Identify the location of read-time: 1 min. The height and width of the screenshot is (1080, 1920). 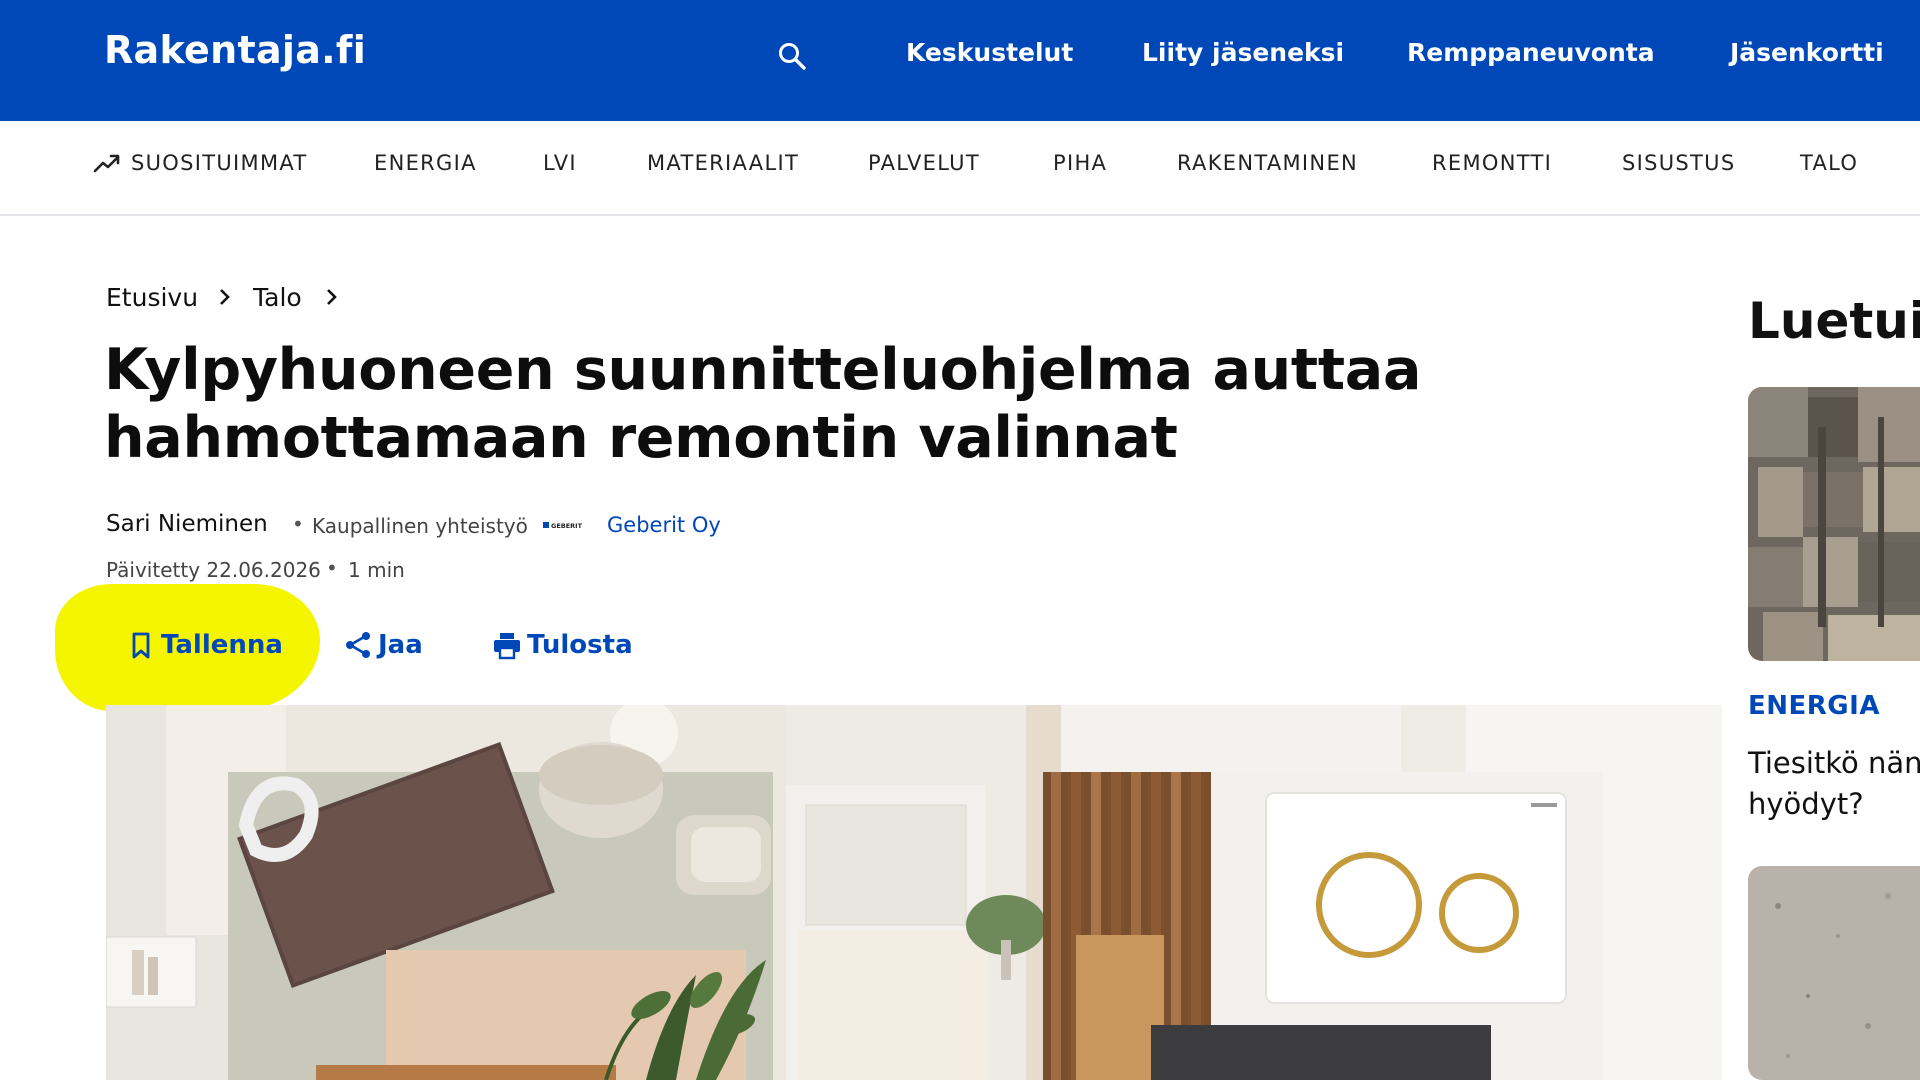
(376, 570).